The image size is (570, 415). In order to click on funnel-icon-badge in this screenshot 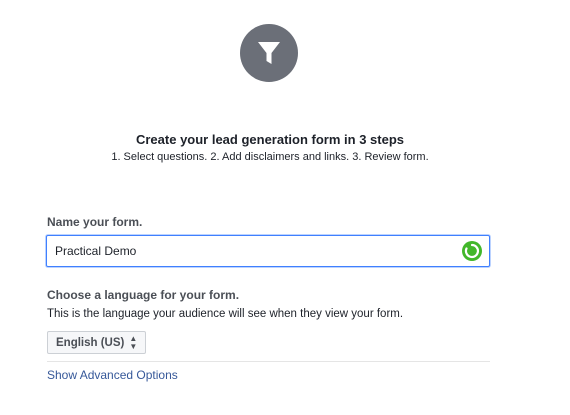, I will do `click(269, 53)`.